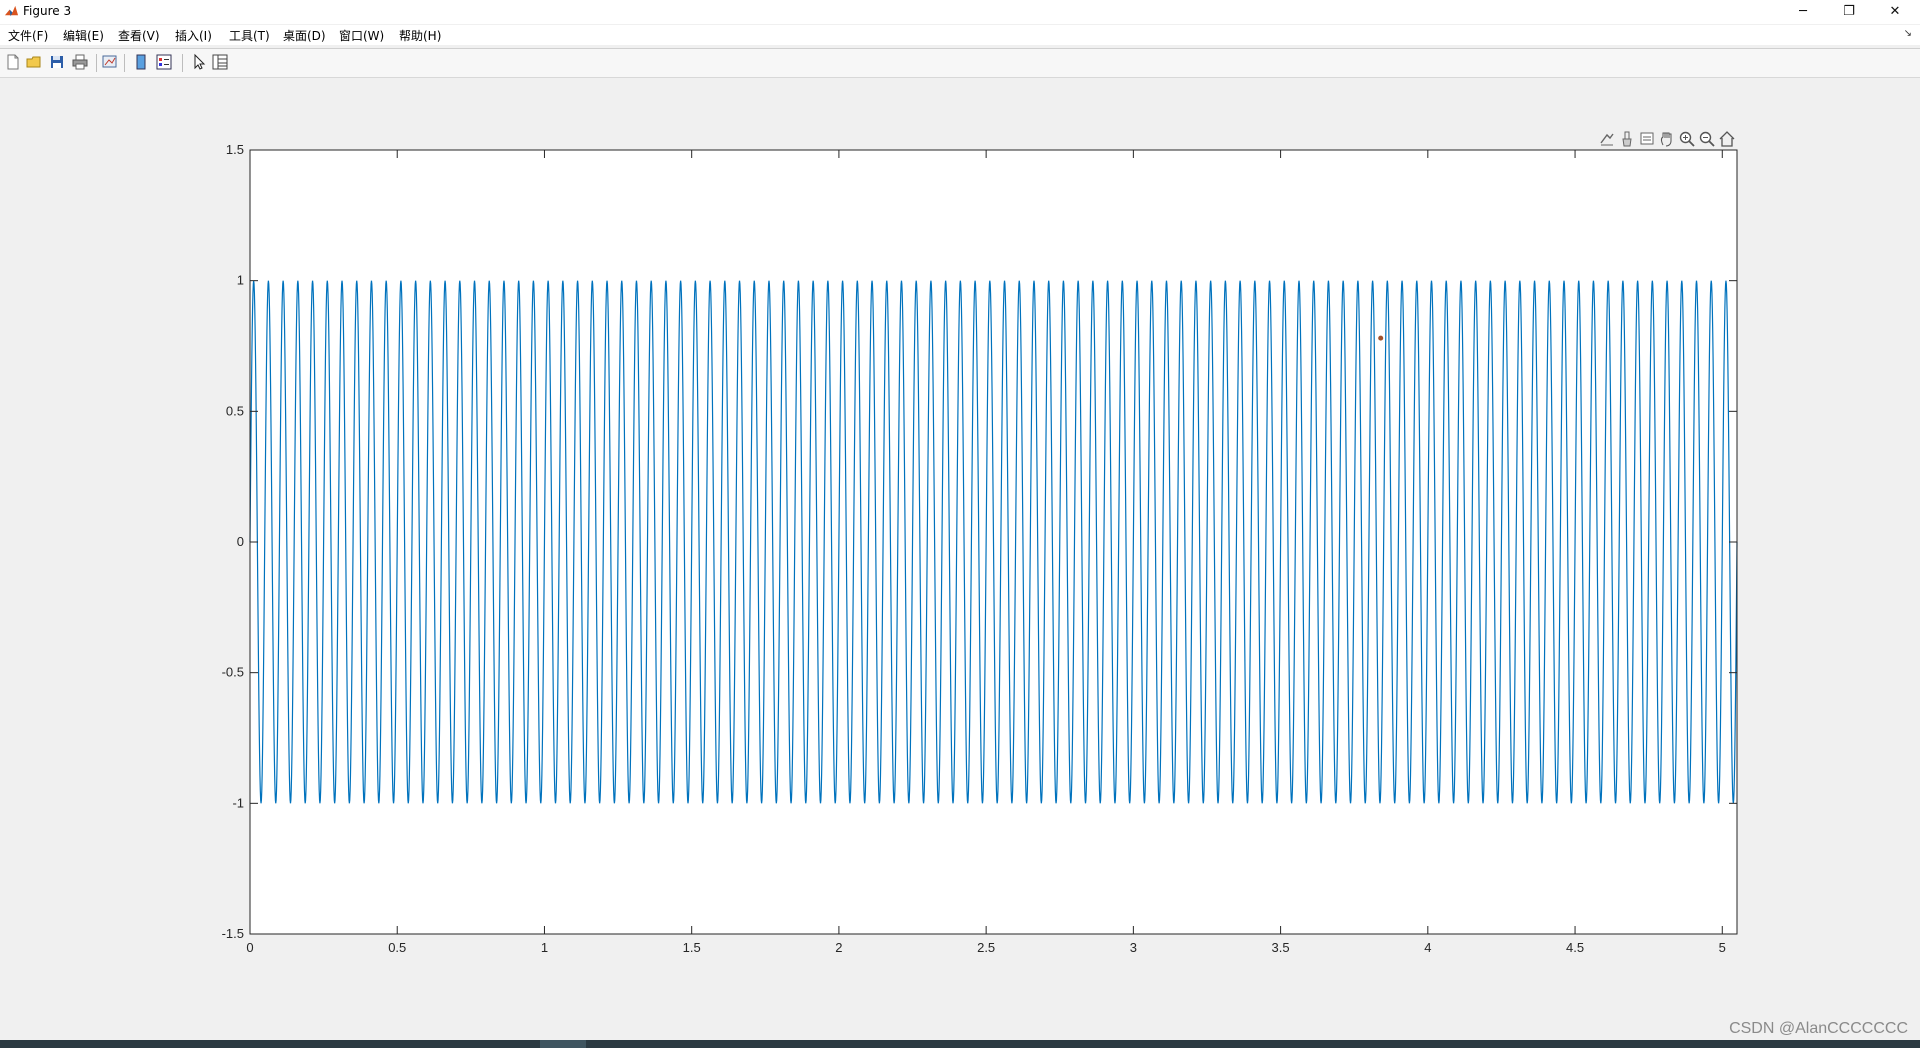 The height and width of the screenshot is (1048, 1920). Describe the element at coordinates (1687, 139) in the screenshot. I see `zoom-in-icon` at that location.